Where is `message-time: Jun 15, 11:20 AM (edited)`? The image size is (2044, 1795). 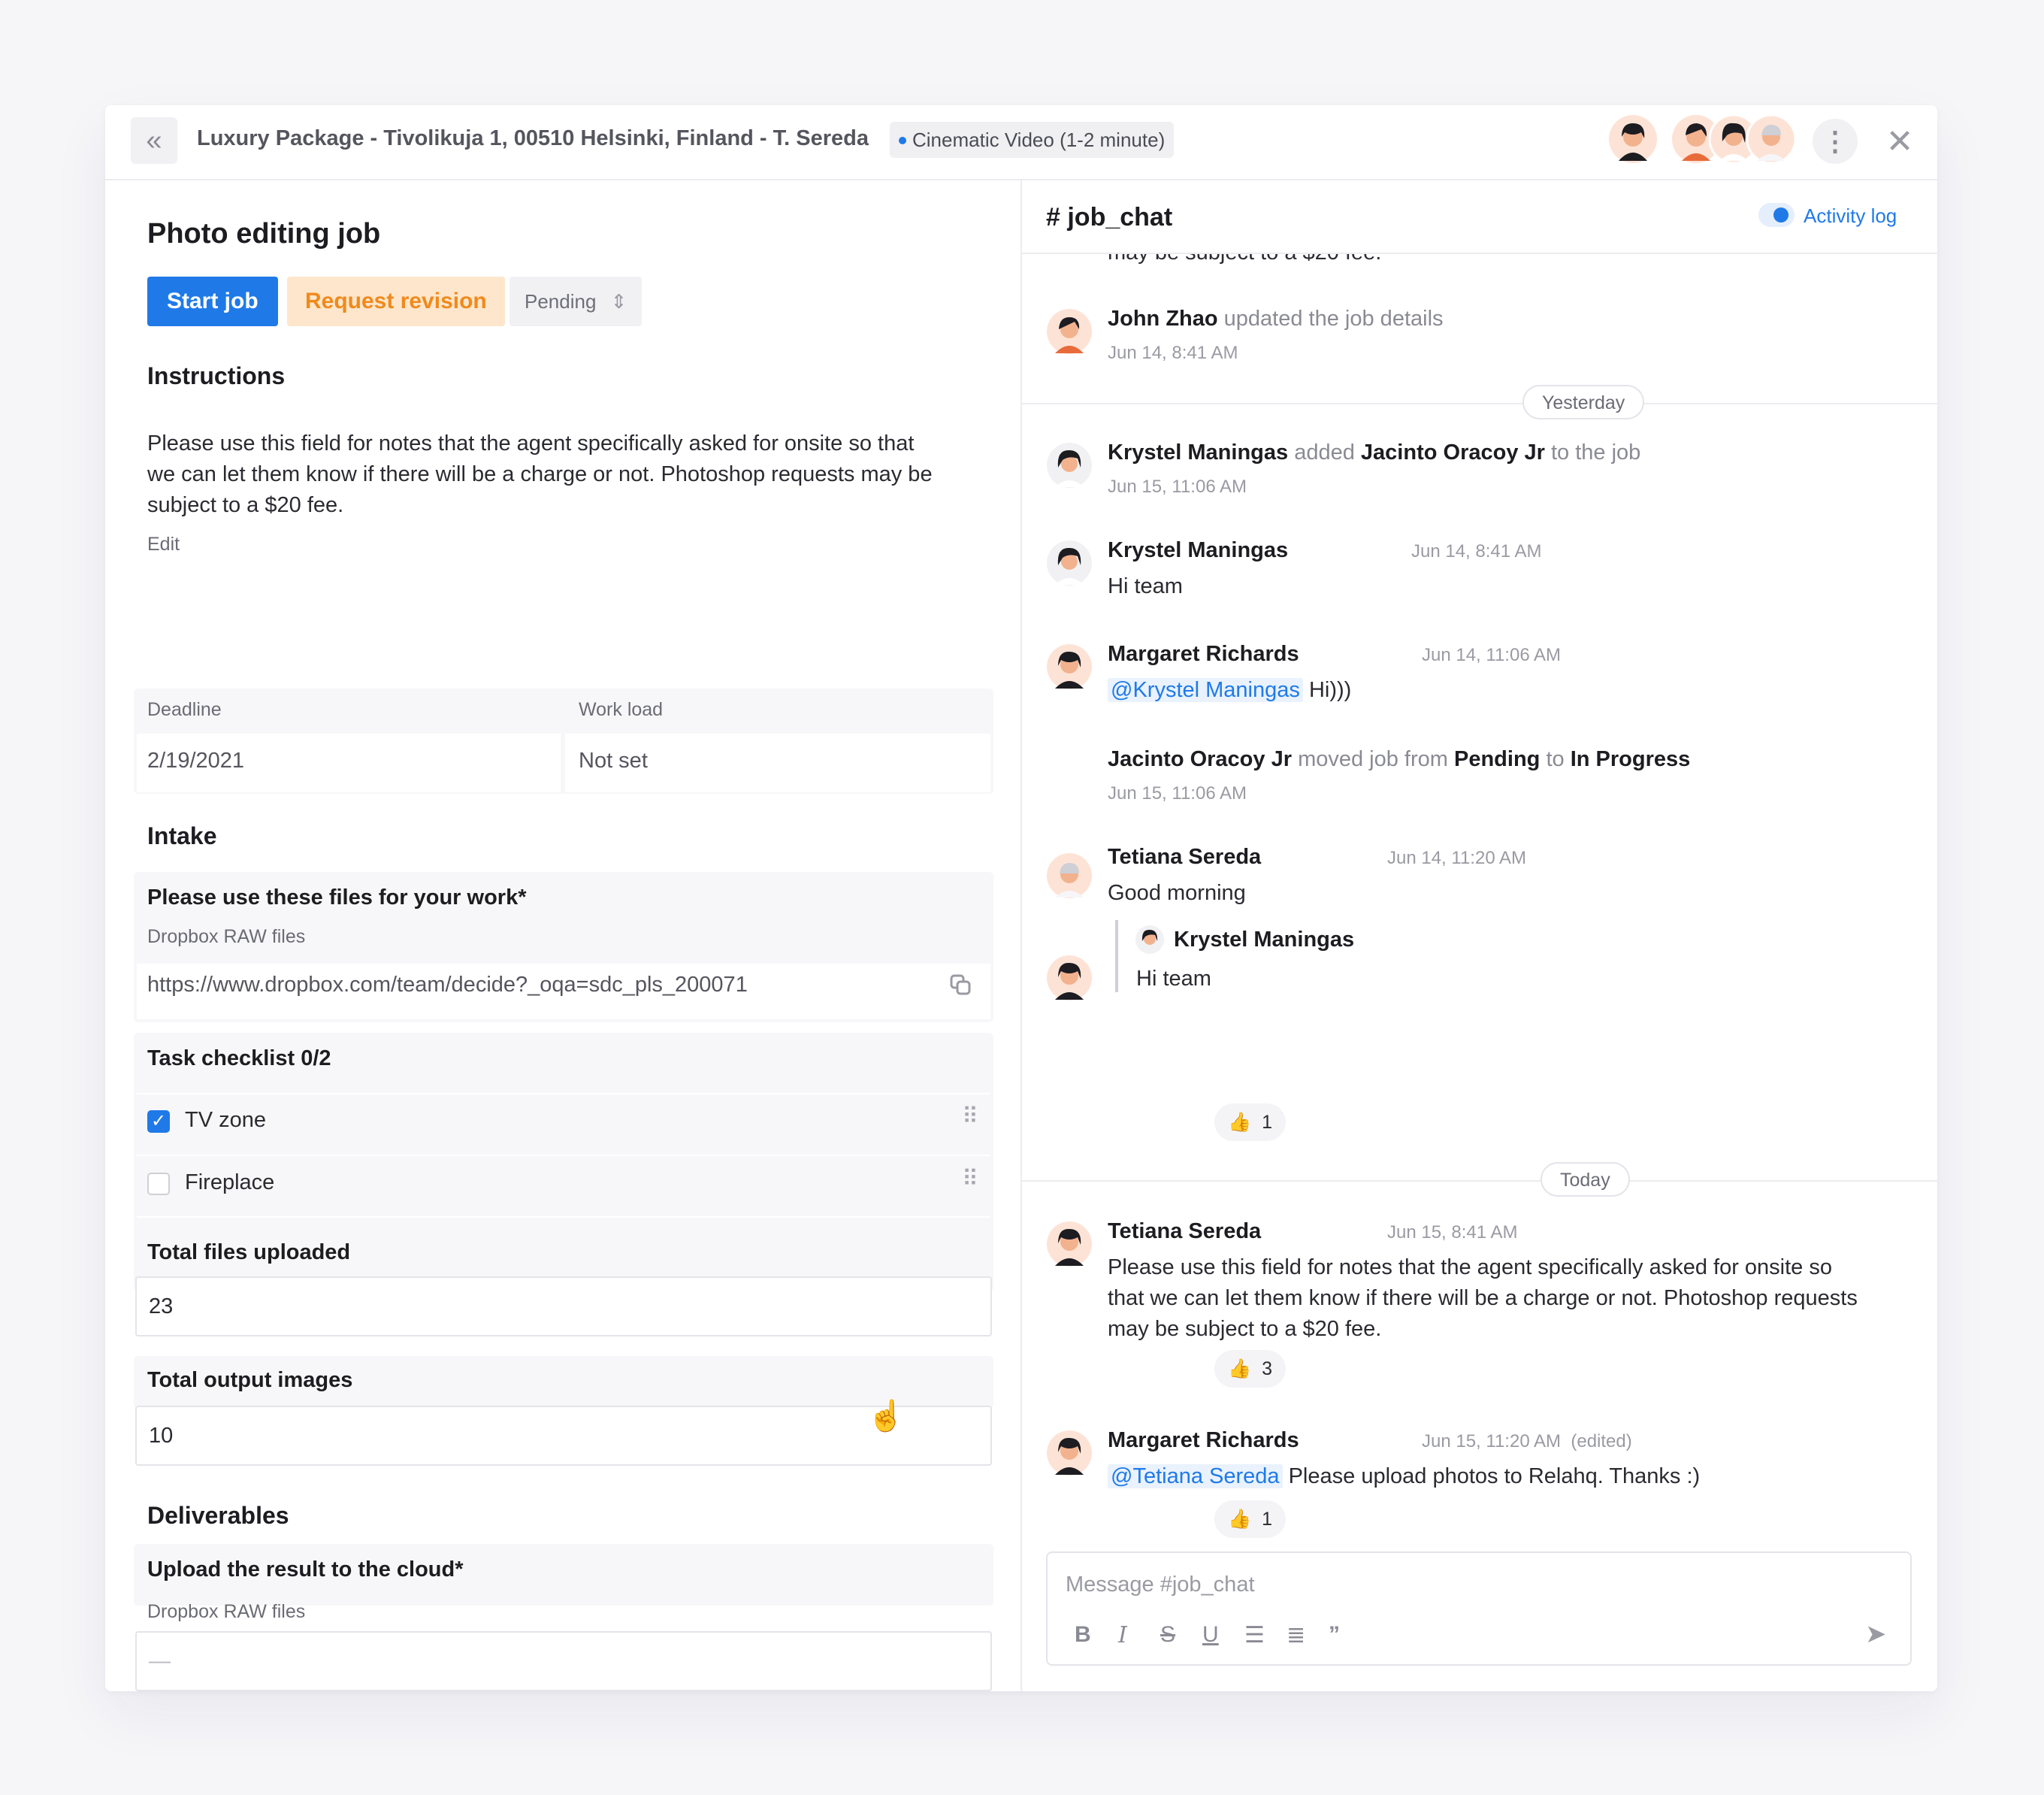
message-time: Jun 15, 11:20 AM (edited) is located at coordinates (1527, 1442).